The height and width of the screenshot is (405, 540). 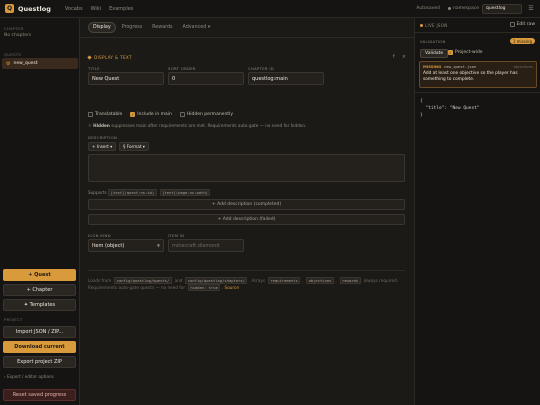 I want to click on add-quest-button: + Quest, so click(x=39, y=275).